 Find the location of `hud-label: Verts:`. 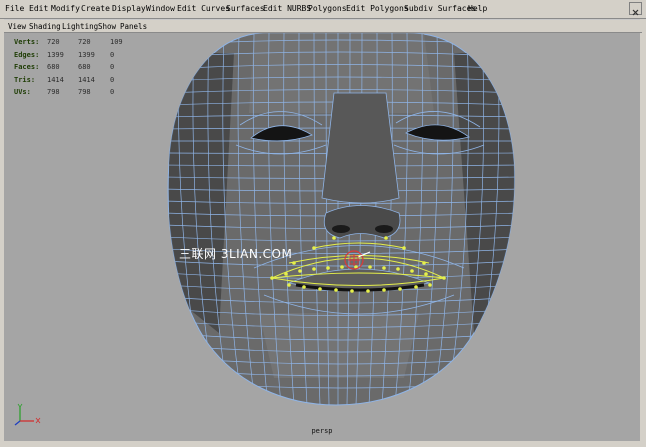

hud-label: Verts: is located at coordinates (27, 42).